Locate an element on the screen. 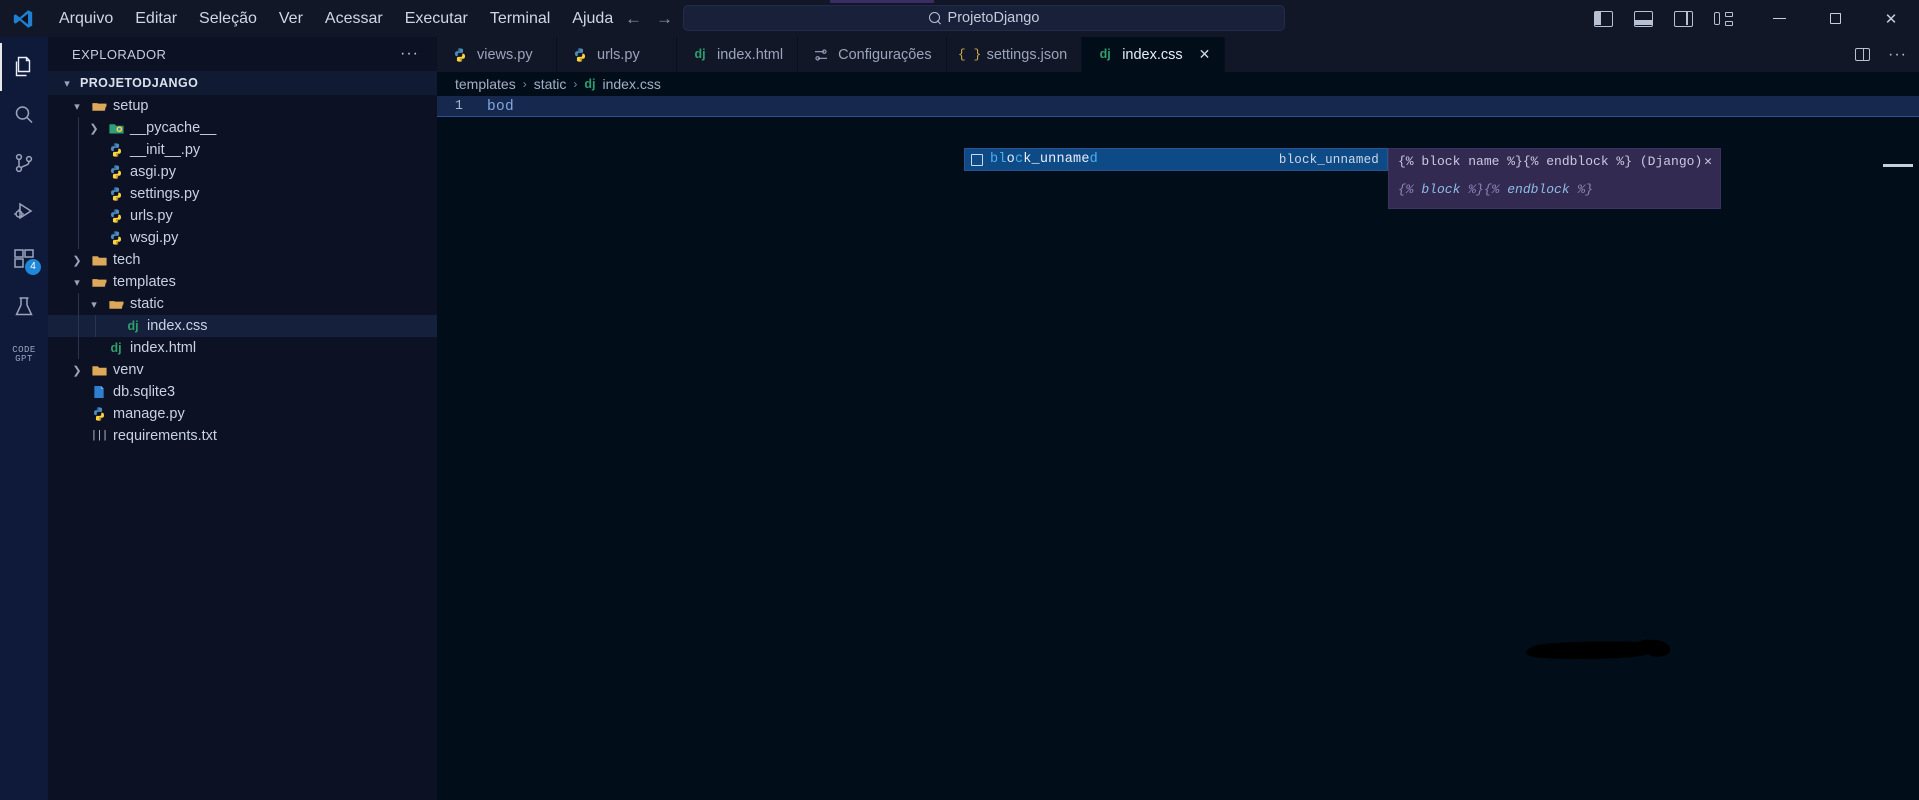  editor-tab-index-html: dj index.html is located at coordinates (738, 54).